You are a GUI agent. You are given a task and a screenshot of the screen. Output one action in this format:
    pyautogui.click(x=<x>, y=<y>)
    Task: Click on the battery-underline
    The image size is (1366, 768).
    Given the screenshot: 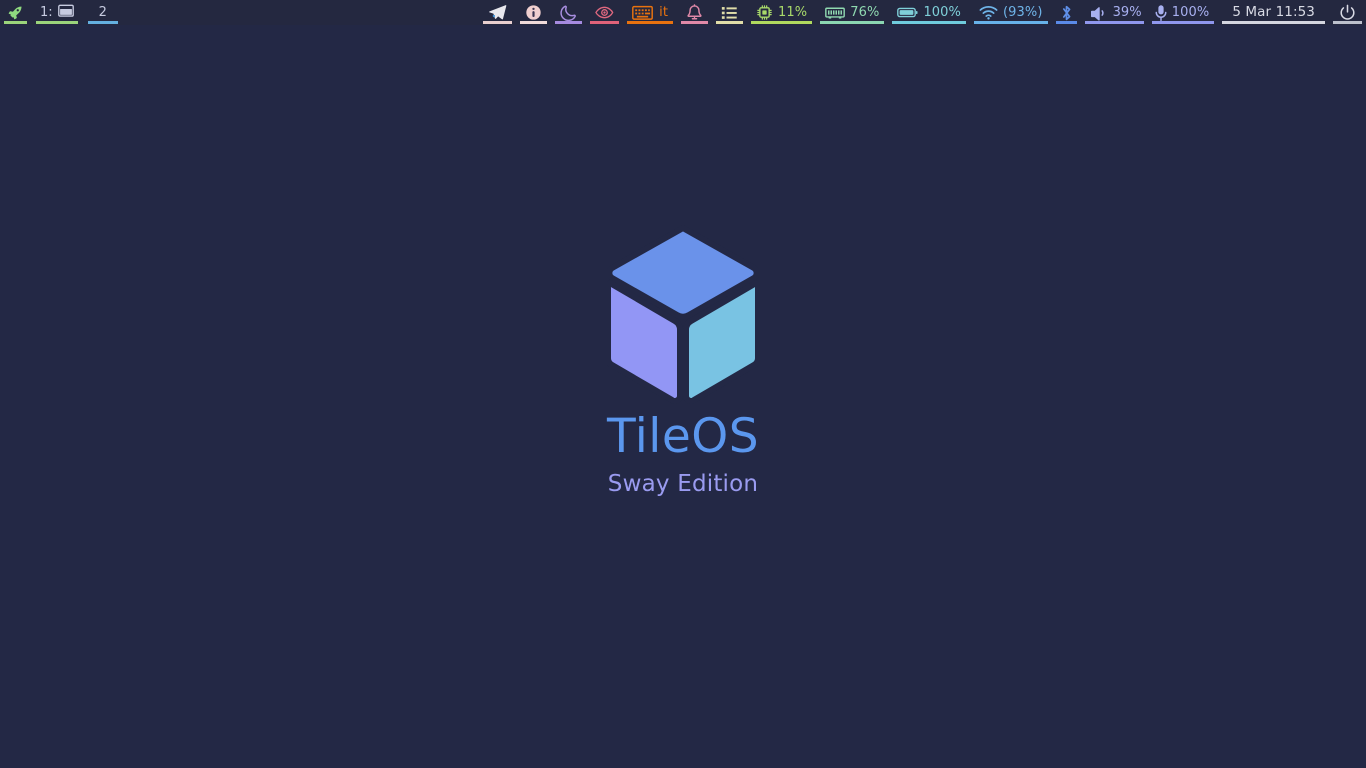 What is the action you would take?
    pyautogui.click(x=929, y=22)
    